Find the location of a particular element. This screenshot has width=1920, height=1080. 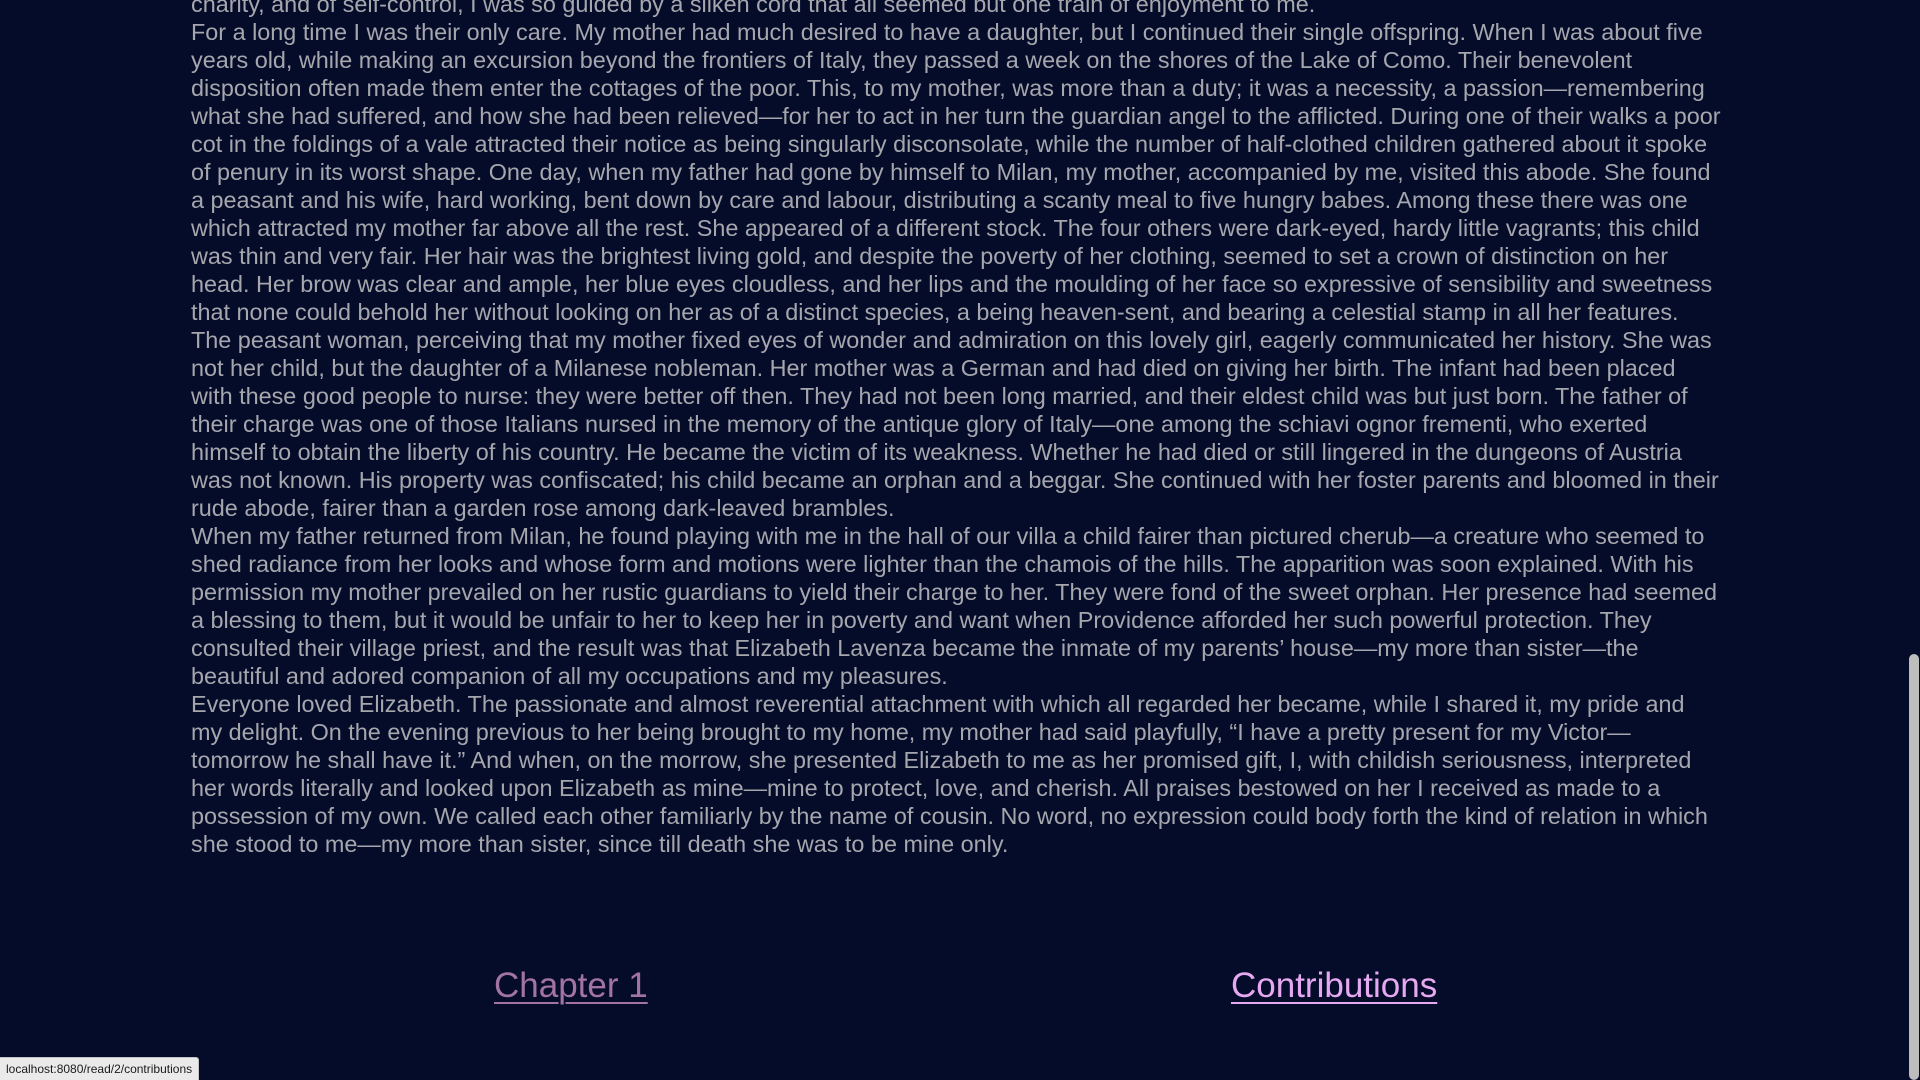

scrollbar-thumb is located at coordinates (1914, 867).